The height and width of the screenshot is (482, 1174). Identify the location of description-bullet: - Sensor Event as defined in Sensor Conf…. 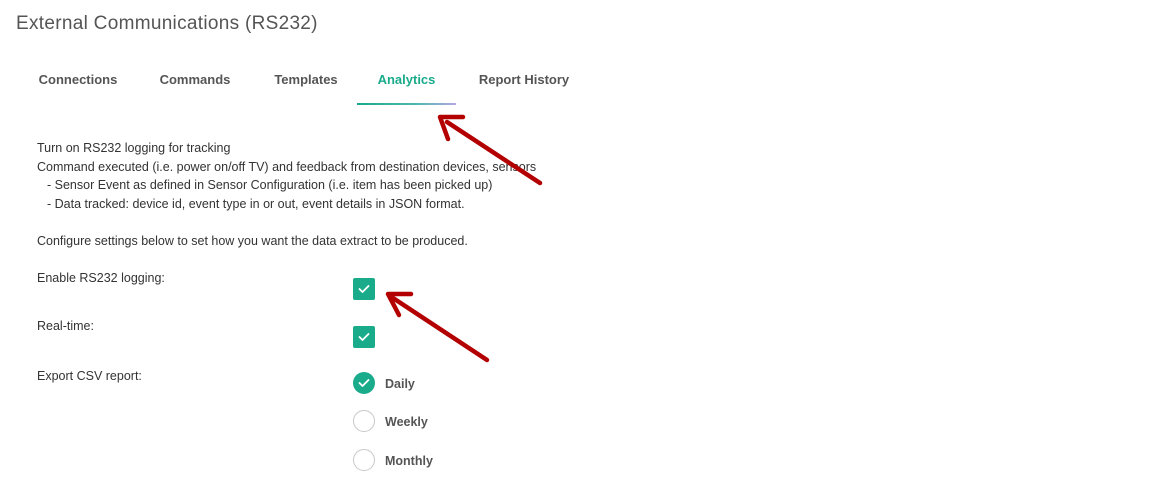
(270, 185).